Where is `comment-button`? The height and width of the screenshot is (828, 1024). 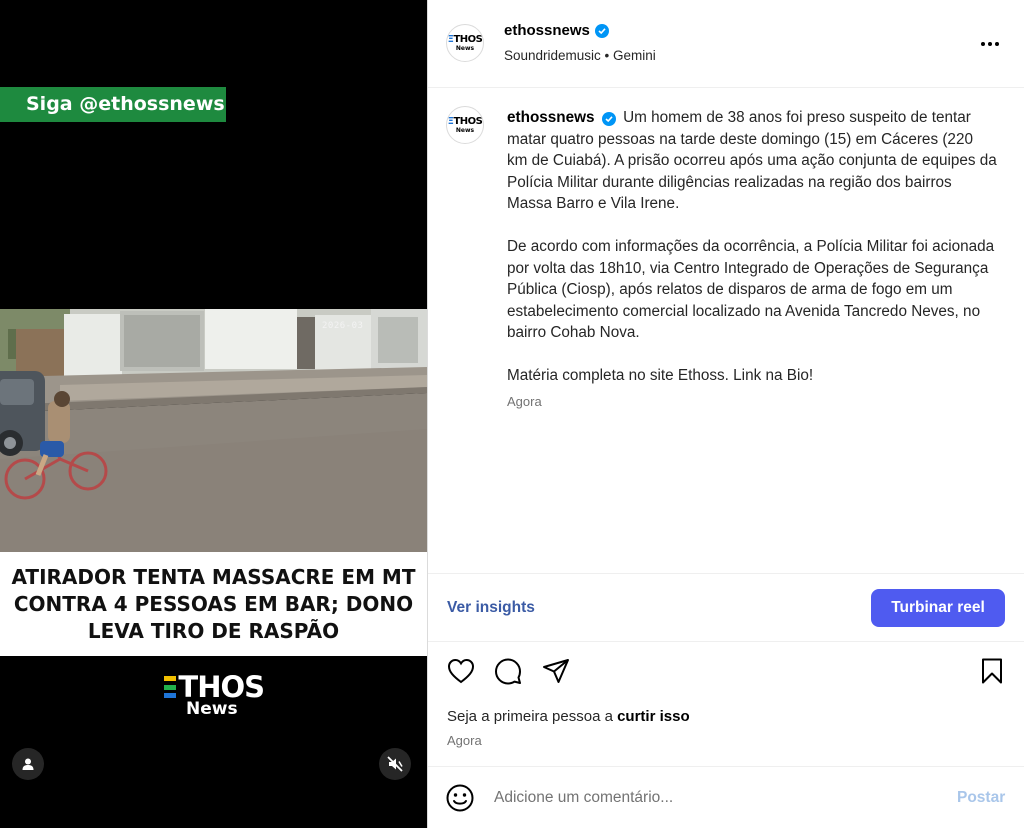 comment-button is located at coordinates (508, 671).